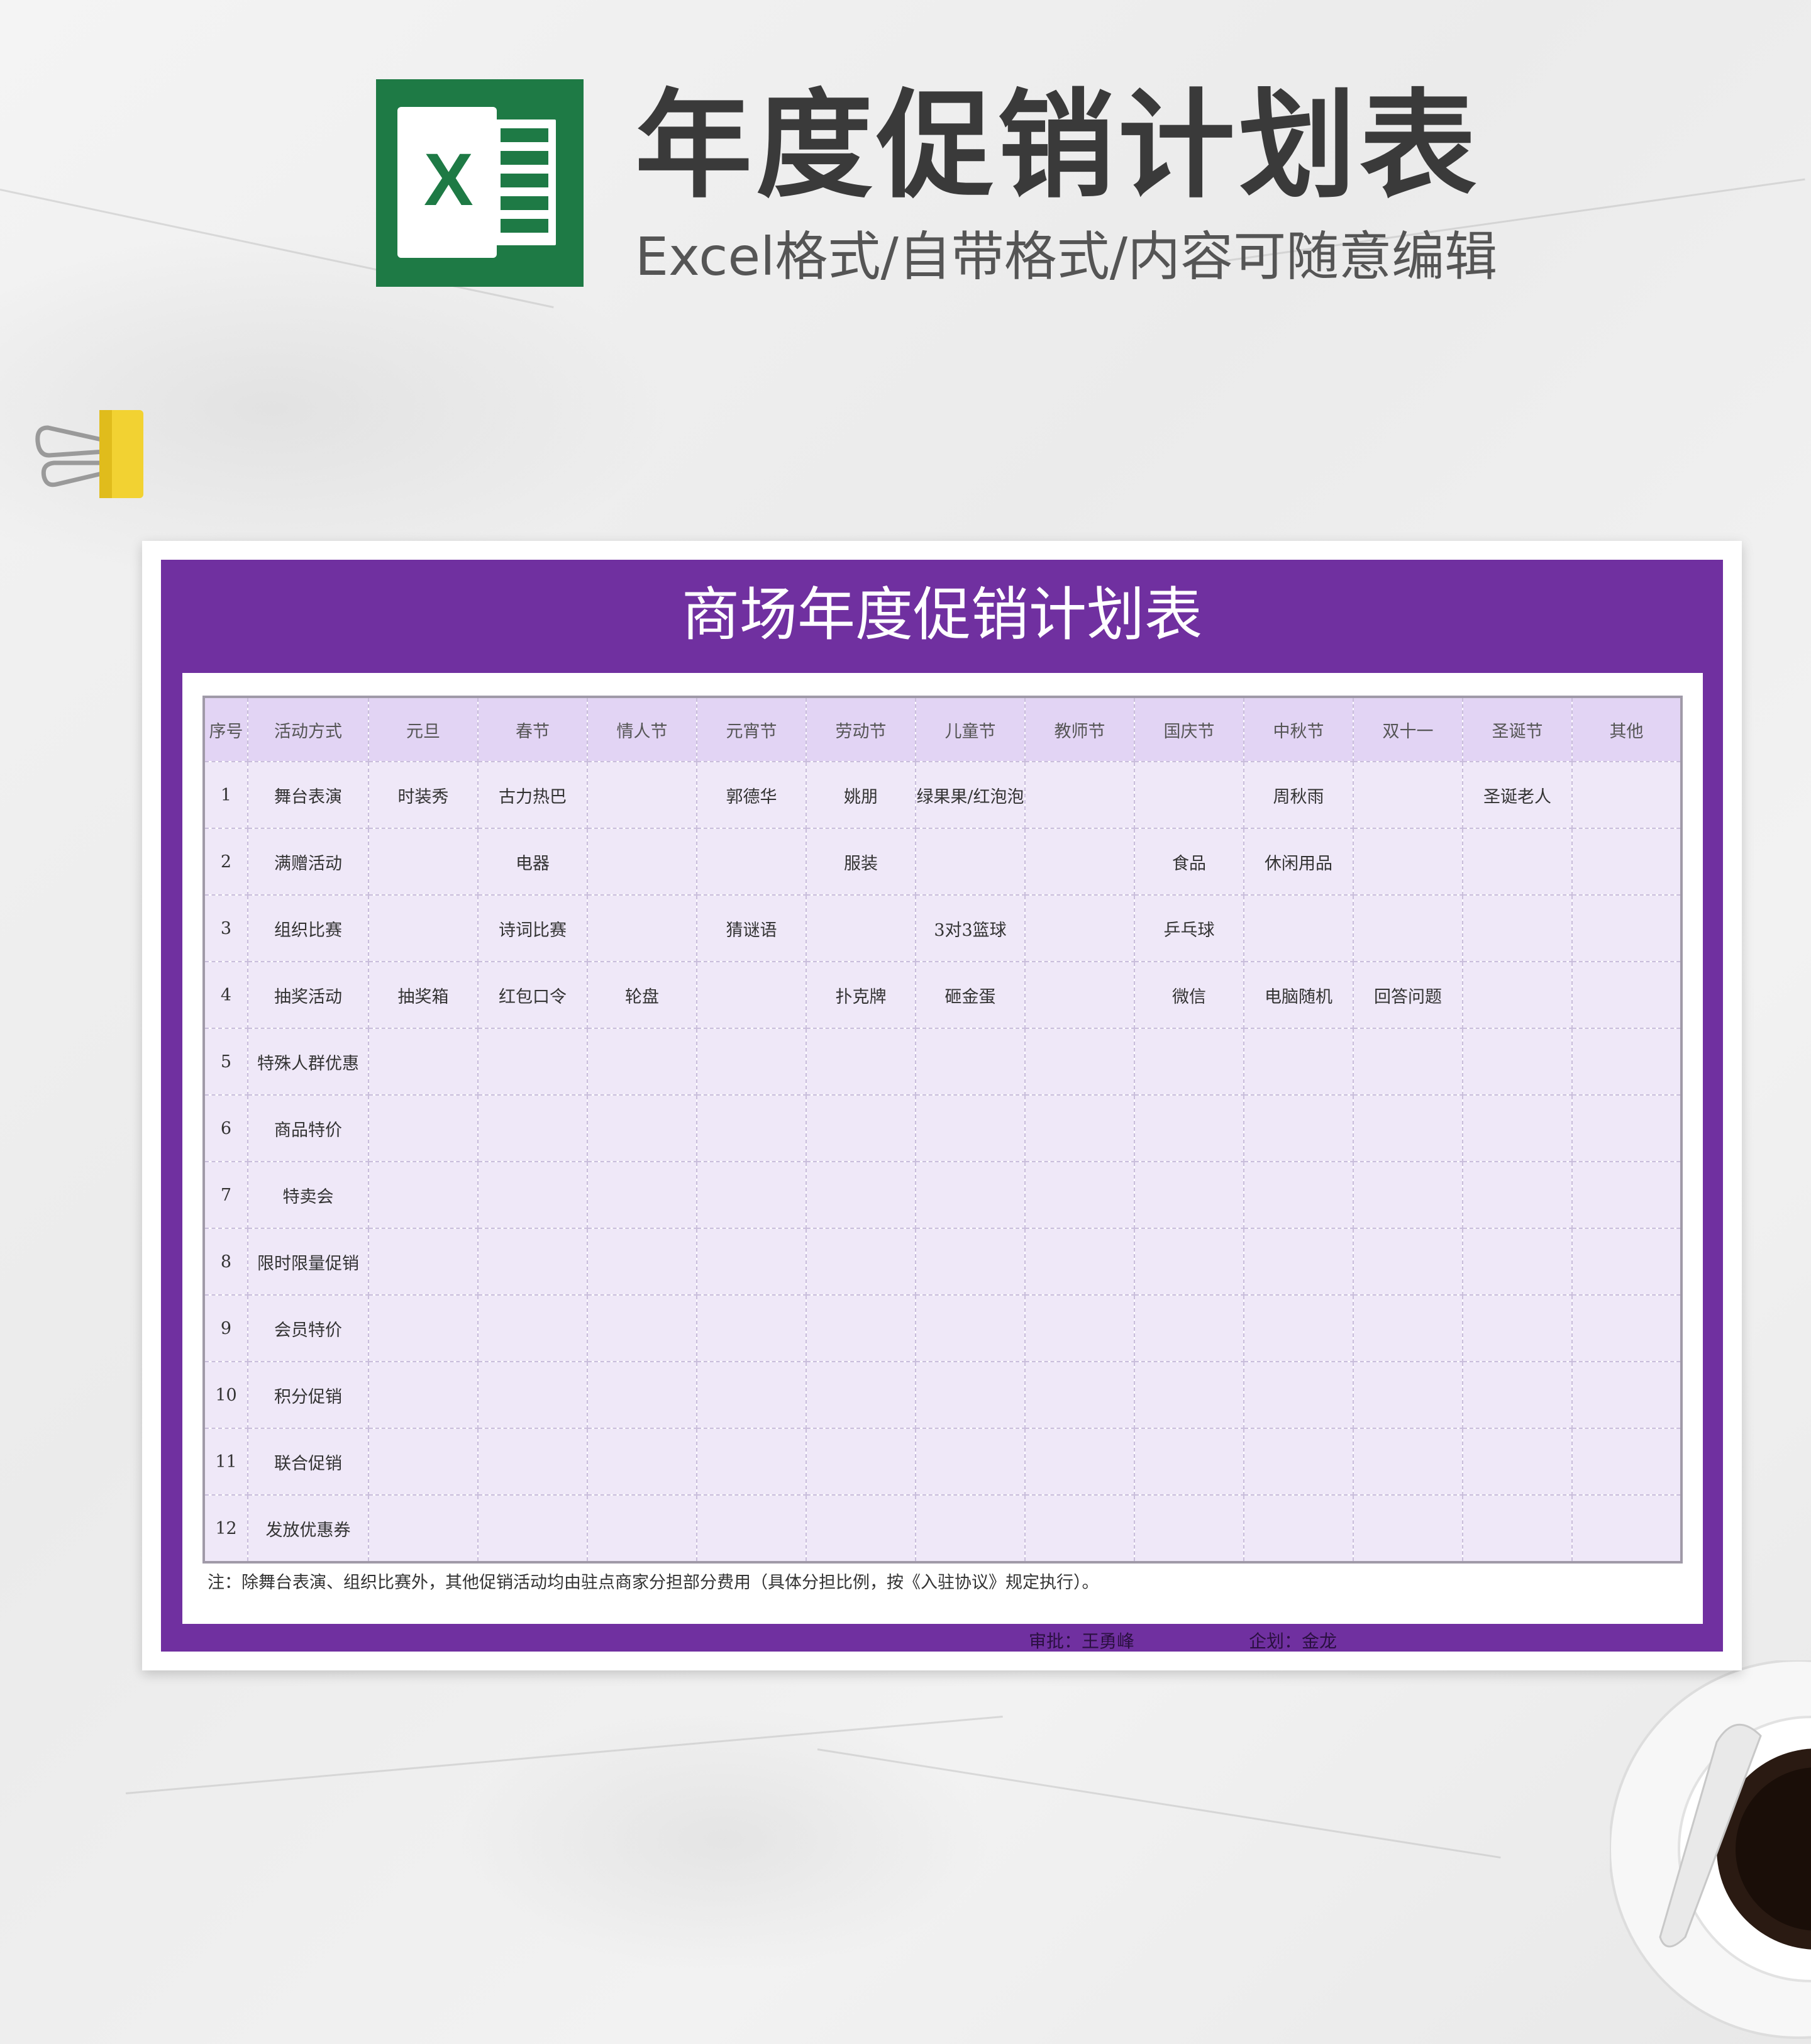 This screenshot has height=2044, width=1811. What do you see at coordinates (533, 995) in the screenshot?
I see `table-cell: 红包口令` at bounding box center [533, 995].